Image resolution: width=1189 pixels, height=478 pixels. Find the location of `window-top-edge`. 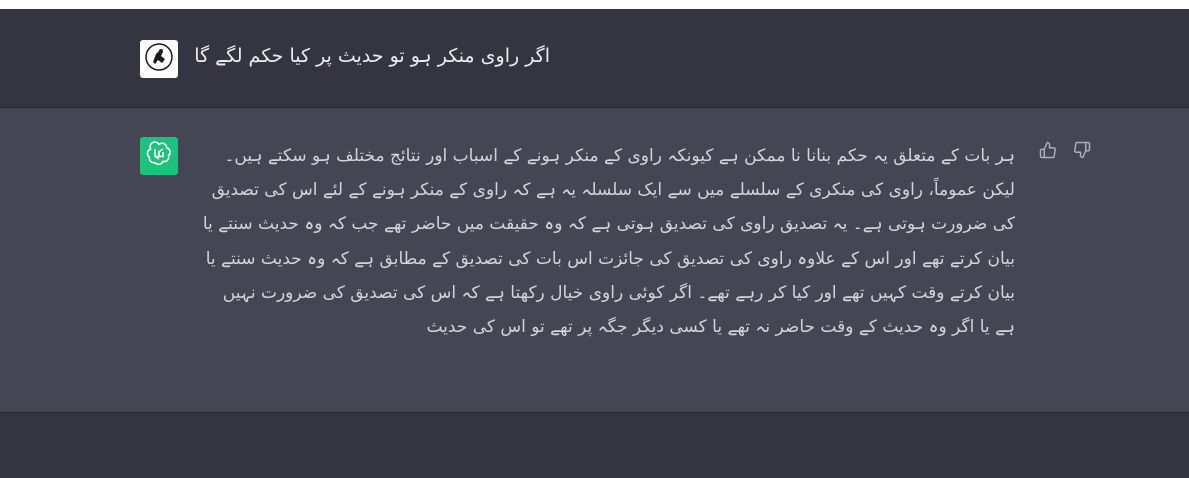

window-top-edge is located at coordinates (594, 4).